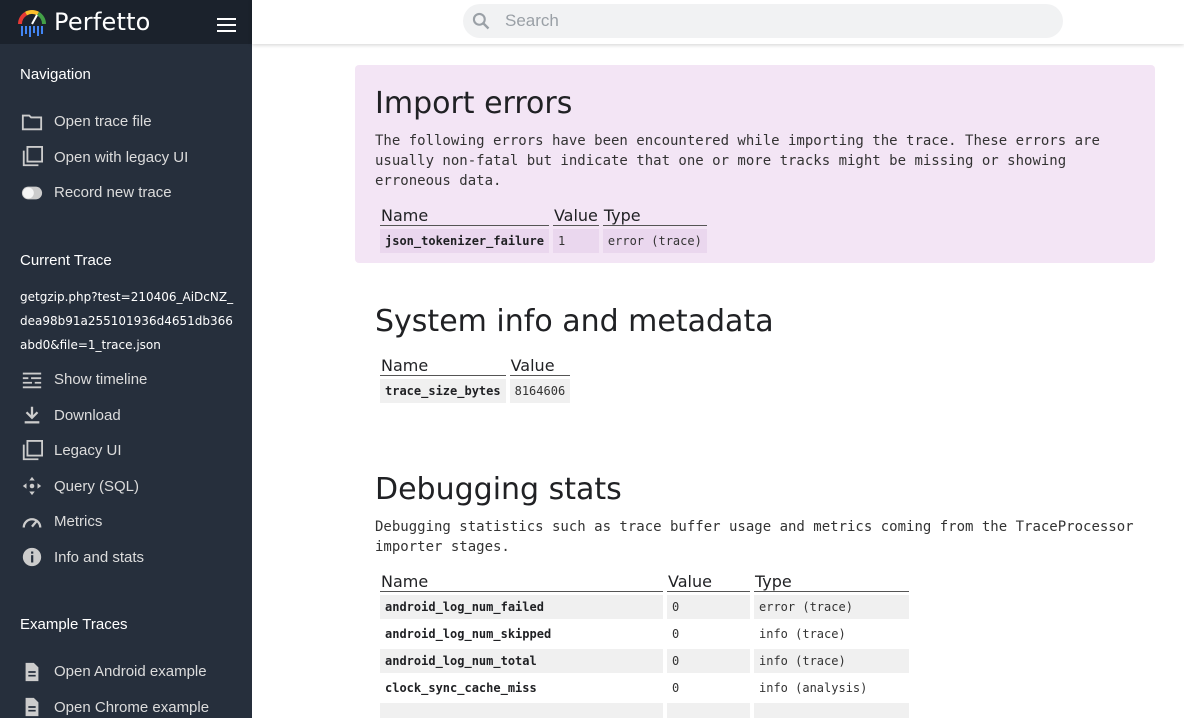  What do you see at coordinates (474, 103) in the screenshot?
I see `import-errors-title: Import errors` at bounding box center [474, 103].